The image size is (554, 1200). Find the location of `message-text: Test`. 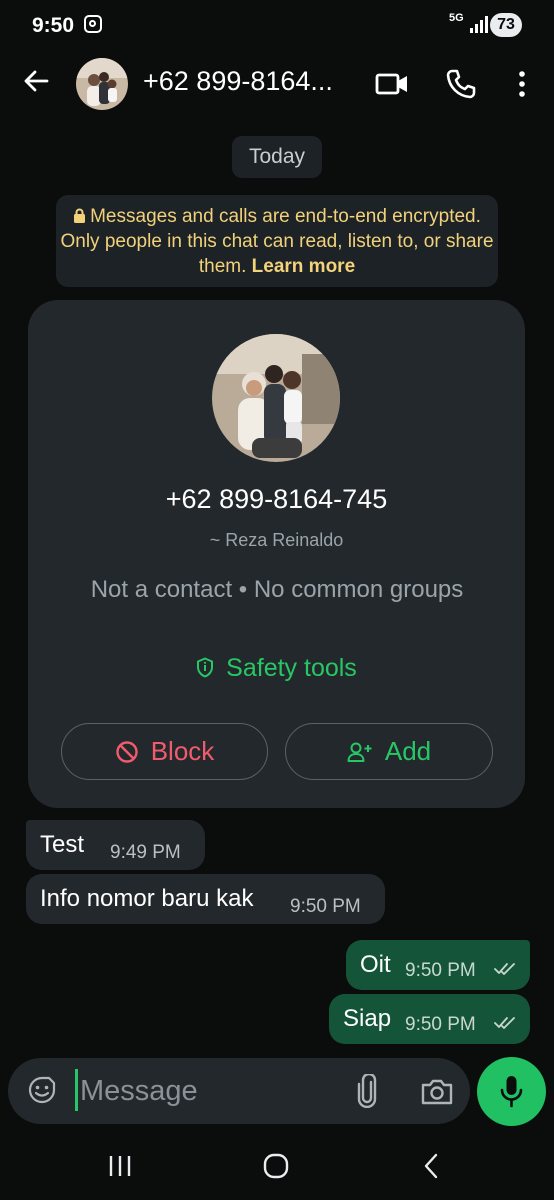

message-text: Test is located at coordinates (62, 844).